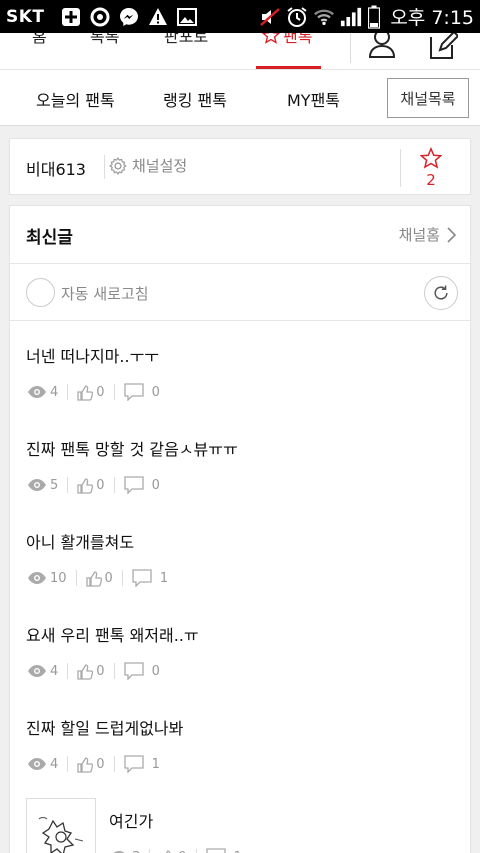 The image size is (480, 853). I want to click on battery-icon, so click(374, 17).